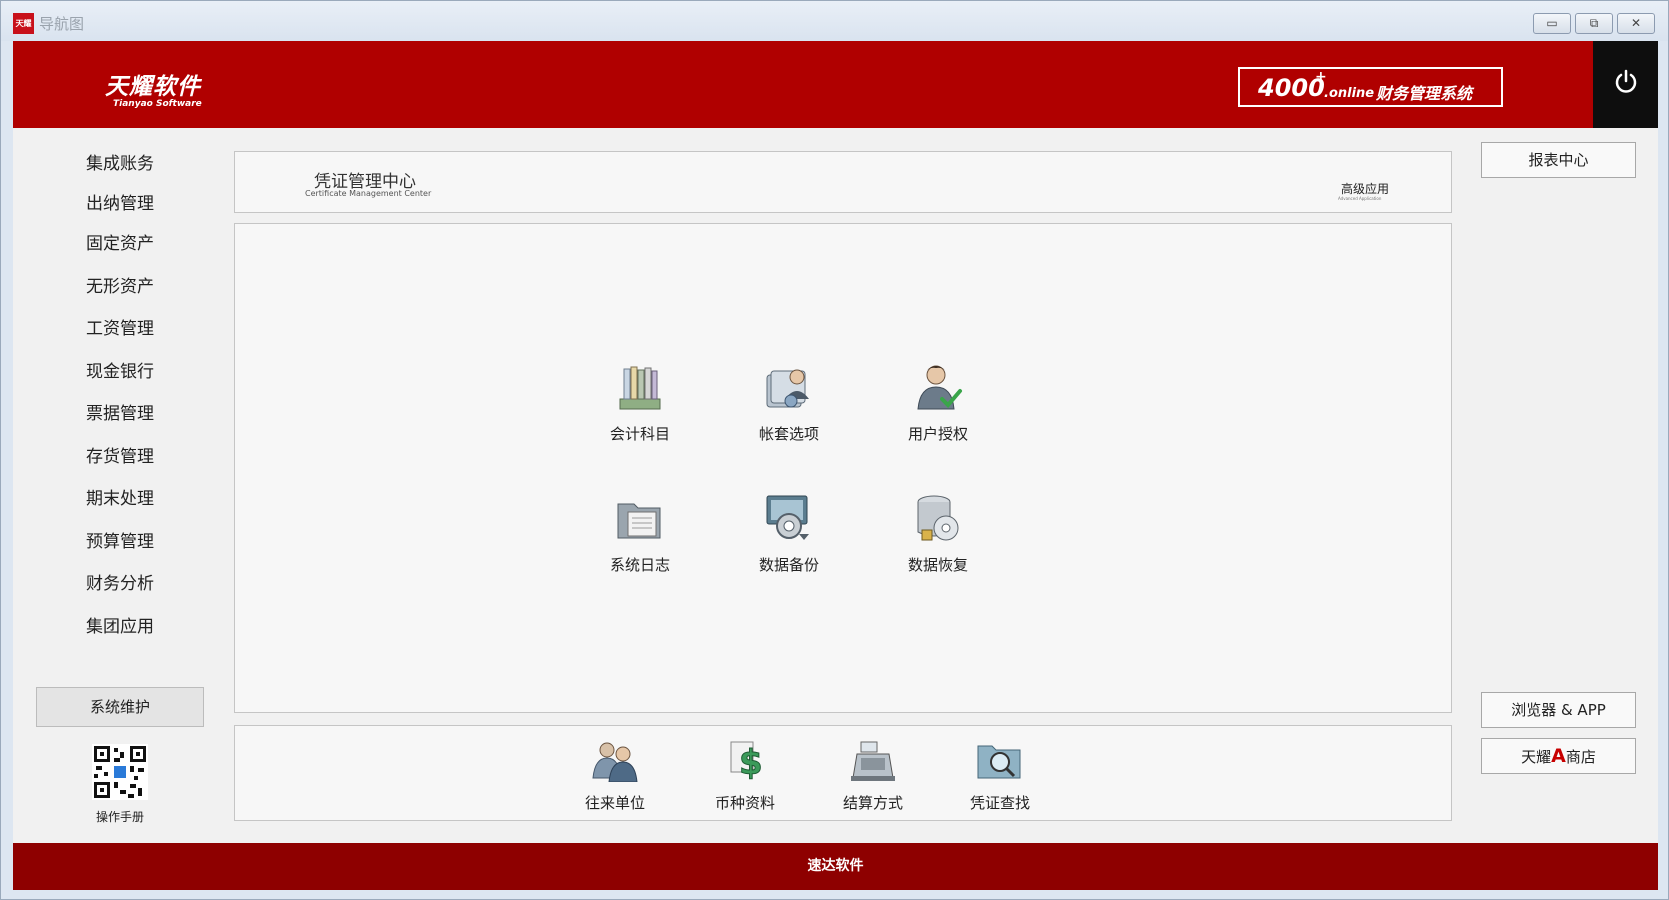  Describe the element at coordinates (119, 817) in the screenshot. I see `qr-label: 操作手册` at that location.